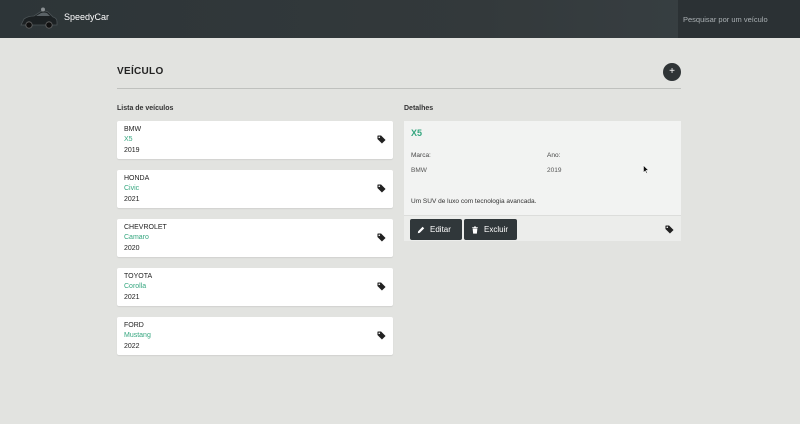  Describe the element at coordinates (136, 237) in the screenshot. I see `vehicle-model: Camaro` at that location.